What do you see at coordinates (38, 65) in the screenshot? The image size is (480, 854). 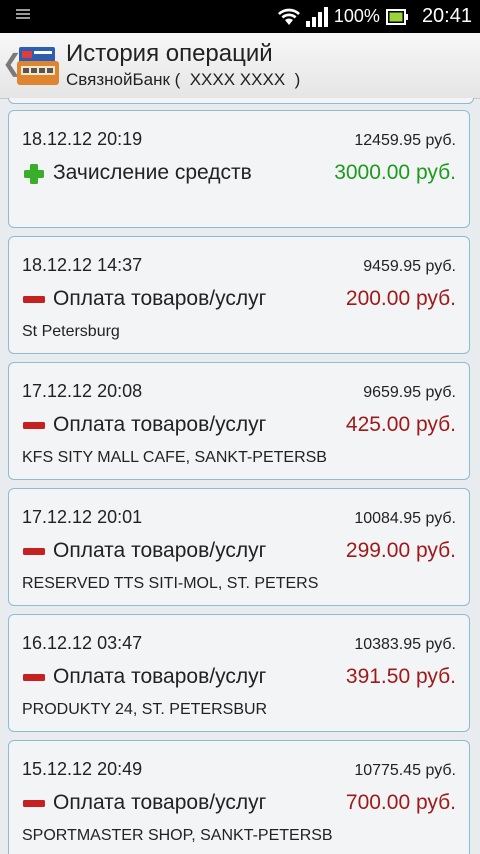 I see `wallet-app-icon` at bounding box center [38, 65].